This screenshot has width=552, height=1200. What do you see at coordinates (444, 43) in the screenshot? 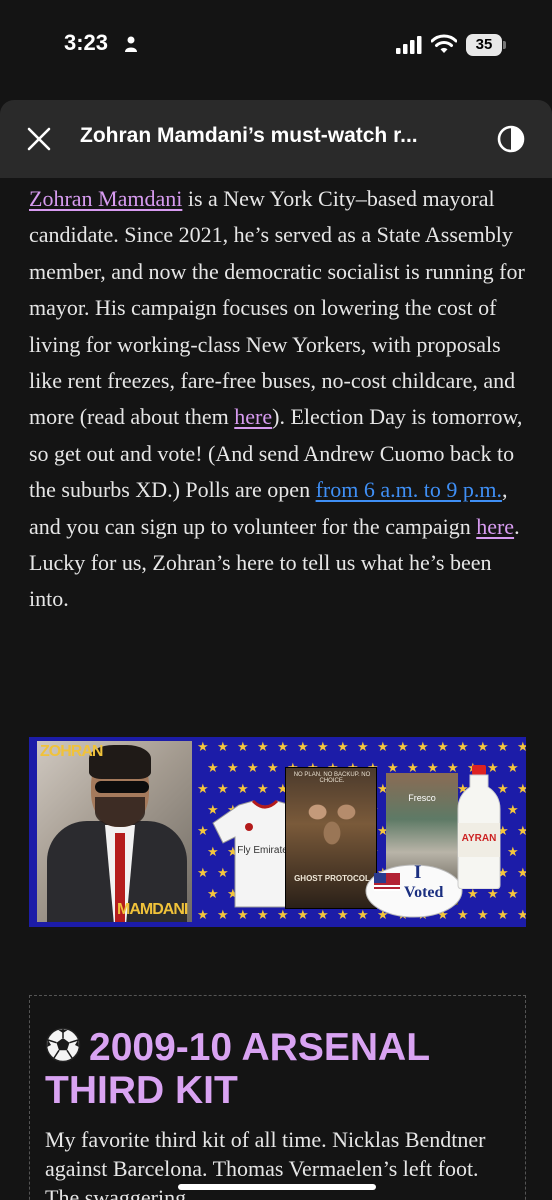
I see `wifi-icon` at bounding box center [444, 43].